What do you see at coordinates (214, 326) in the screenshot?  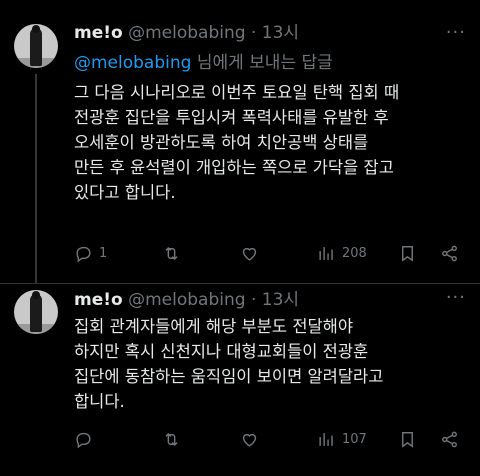 I see `tweet-text-line: 집회 관계자들에게 해당 부분도 전달해야` at bounding box center [214, 326].